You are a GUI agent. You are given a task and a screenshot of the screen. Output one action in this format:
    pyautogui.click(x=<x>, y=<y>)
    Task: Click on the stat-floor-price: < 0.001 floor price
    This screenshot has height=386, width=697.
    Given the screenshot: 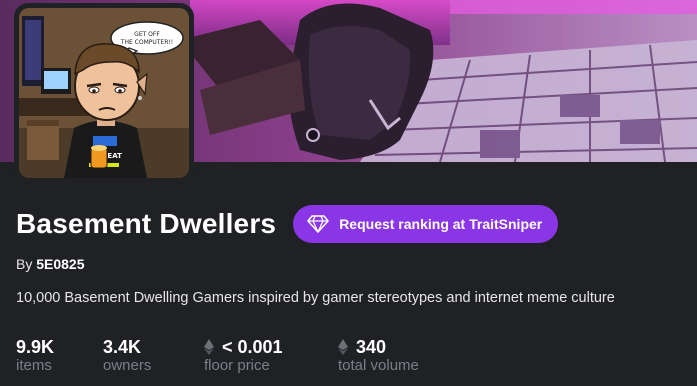 What is the action you would take?
    pyautogui.click(x=263, y=356)
    